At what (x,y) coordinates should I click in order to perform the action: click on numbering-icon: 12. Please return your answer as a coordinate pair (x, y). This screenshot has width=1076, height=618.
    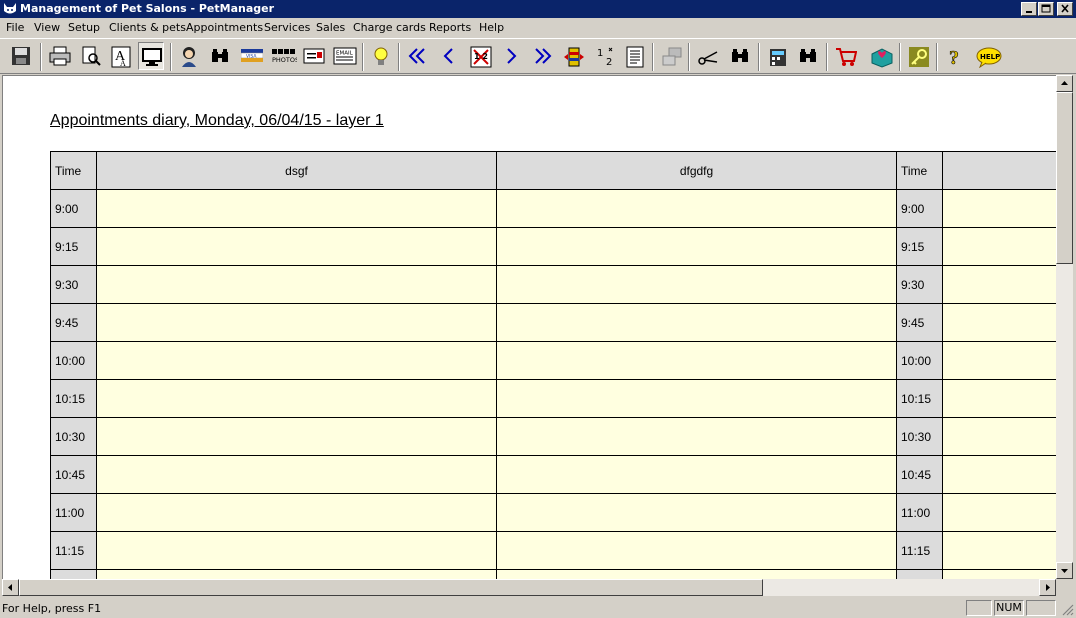
    Looking at the image, I should click on (604, 57).